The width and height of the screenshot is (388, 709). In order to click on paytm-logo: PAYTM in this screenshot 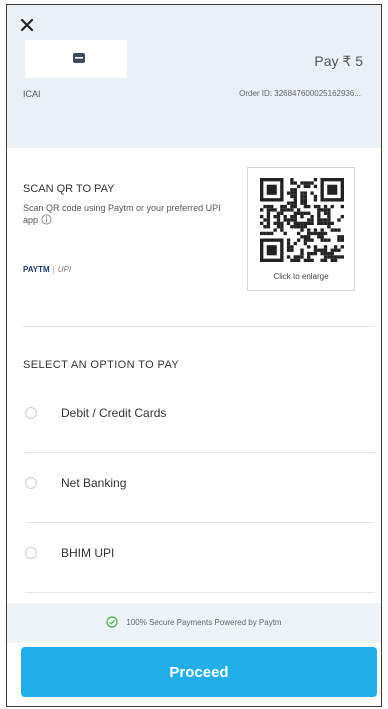, I will do `click(36, 269)`.